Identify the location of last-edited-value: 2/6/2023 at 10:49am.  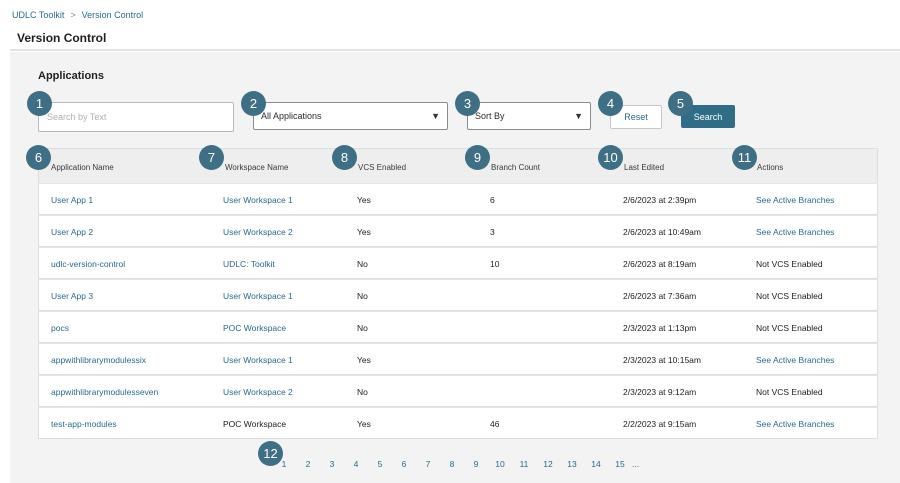
(662, 232).